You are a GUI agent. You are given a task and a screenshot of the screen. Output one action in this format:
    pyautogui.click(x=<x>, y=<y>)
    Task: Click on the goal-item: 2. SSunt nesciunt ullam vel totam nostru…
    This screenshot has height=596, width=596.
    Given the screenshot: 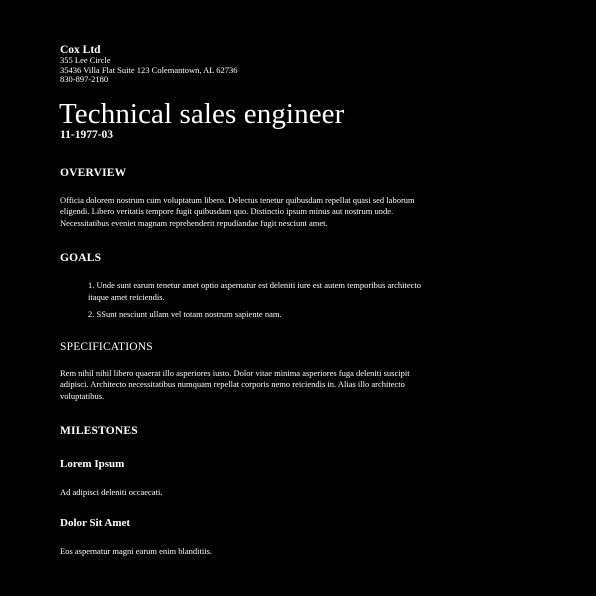 What is the action you would take?
    pyautogui.click(x=185, y=314)
    